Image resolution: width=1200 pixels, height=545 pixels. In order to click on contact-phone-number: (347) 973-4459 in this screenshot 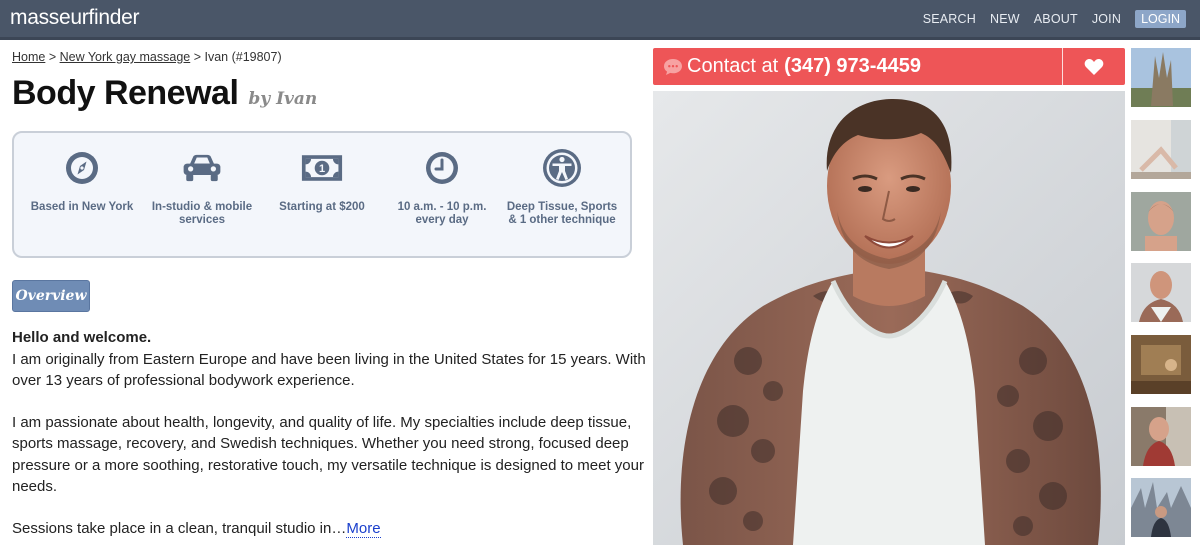, I will do `click(852, 66)`.